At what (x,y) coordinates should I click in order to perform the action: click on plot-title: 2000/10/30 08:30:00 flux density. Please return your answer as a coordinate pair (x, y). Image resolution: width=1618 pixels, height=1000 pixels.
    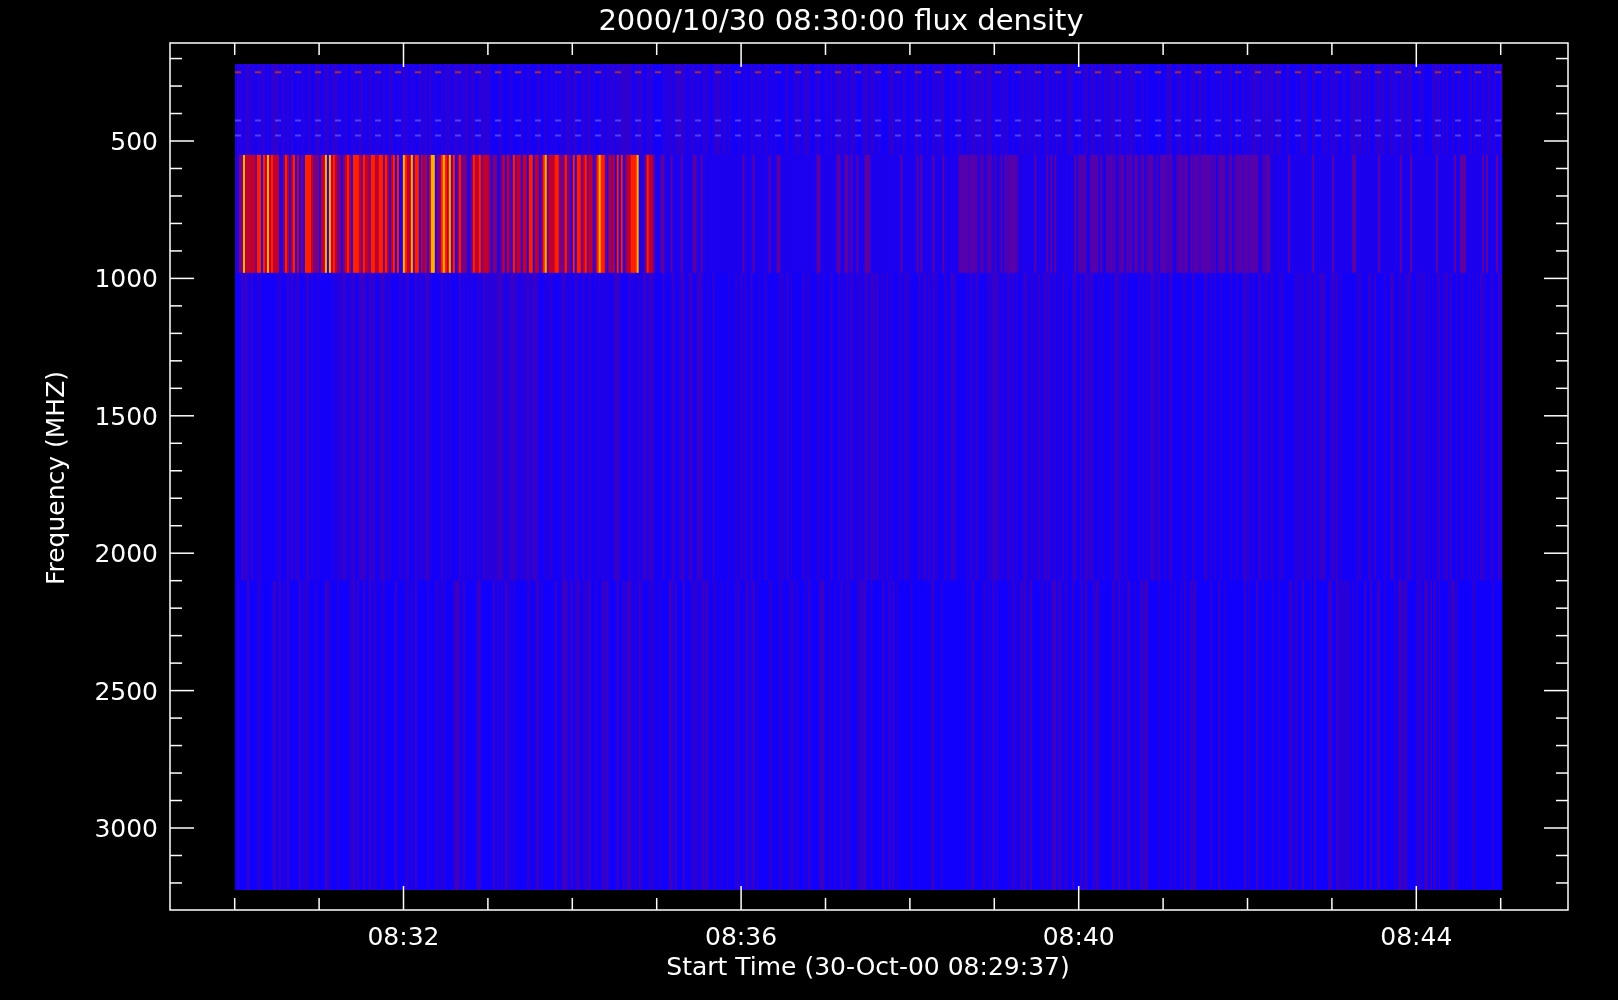
    Looking at the image, I should click on (841, 20).